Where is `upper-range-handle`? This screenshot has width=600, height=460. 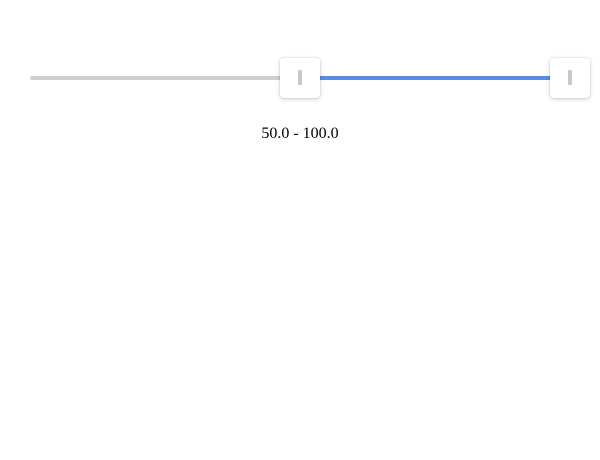 upper-range-handle is located at coordinates (570, 78).